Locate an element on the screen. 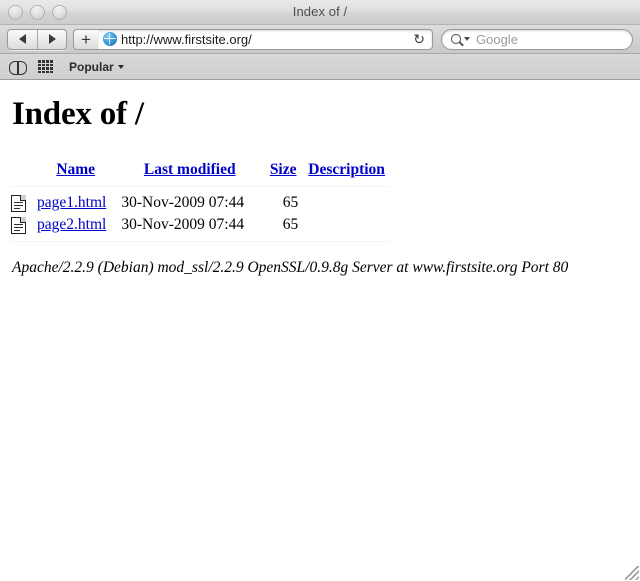  header-last-modified: Last modified is located at coordinates (194, 171).